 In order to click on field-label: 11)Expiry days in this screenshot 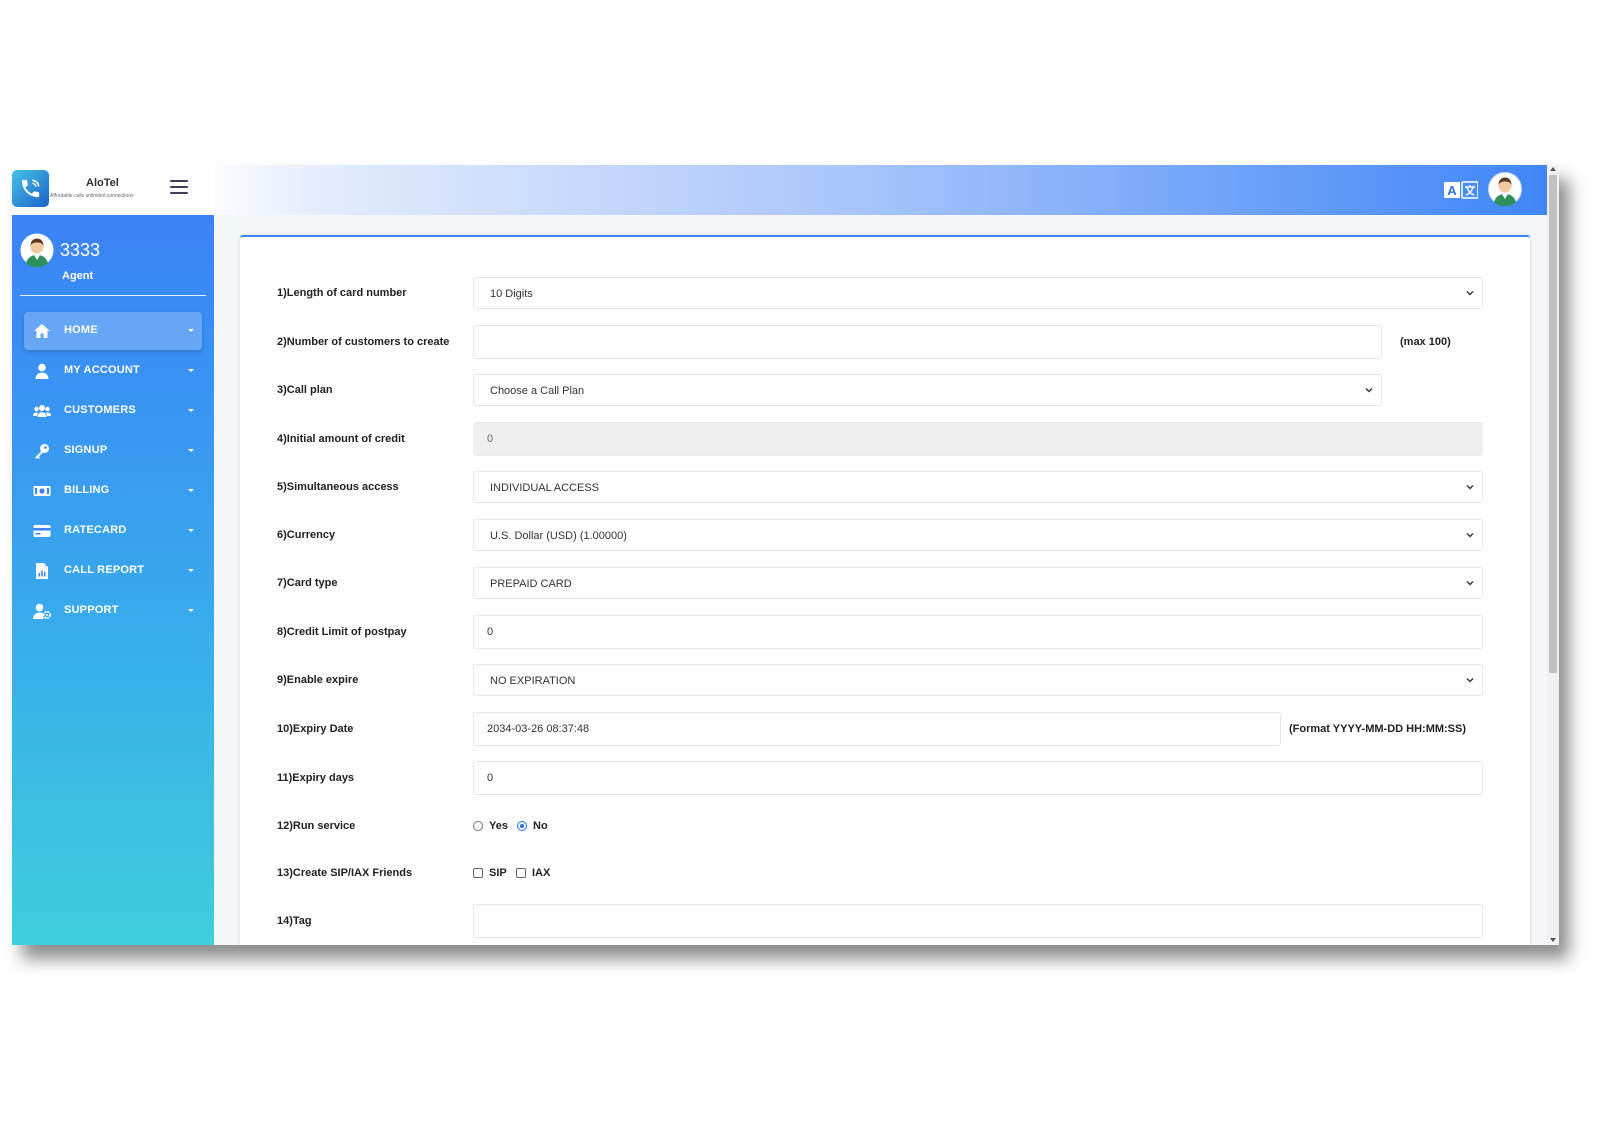, I will do `click(316, 778)`.